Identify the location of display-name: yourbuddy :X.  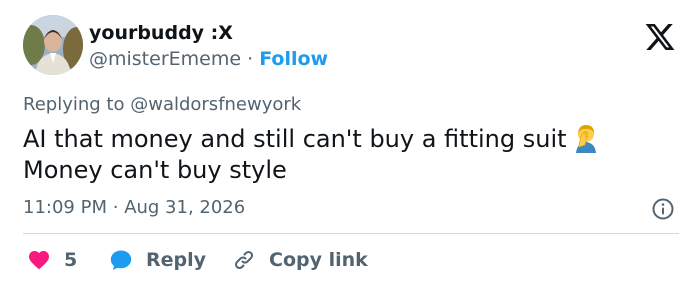
(161, 33).